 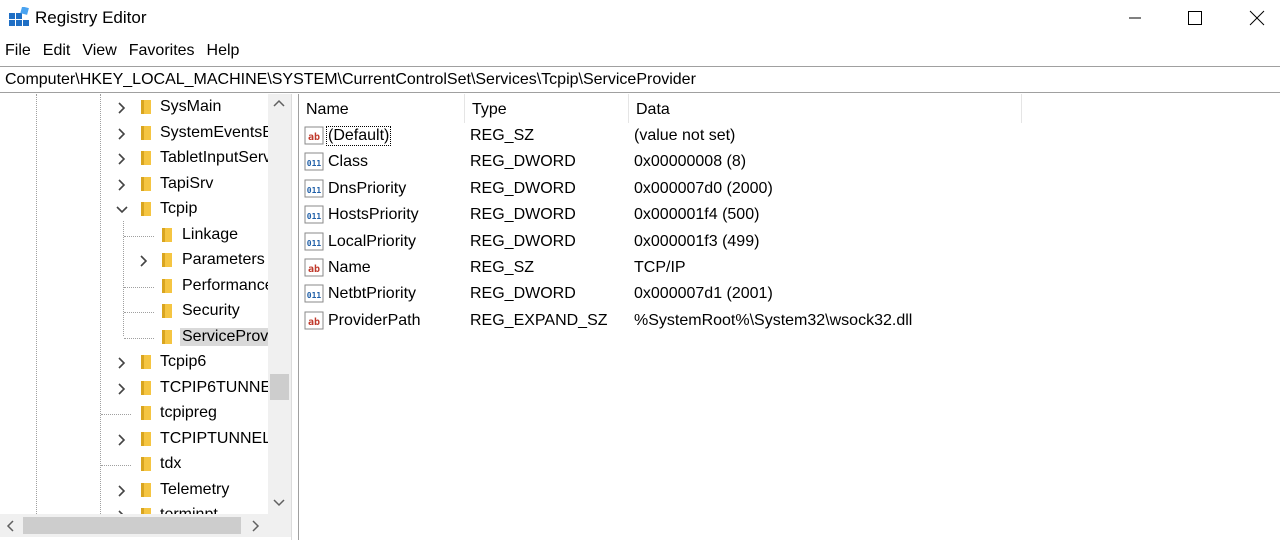 I want to click on tree-item-label: Linkage, so click(x=210, y=235).